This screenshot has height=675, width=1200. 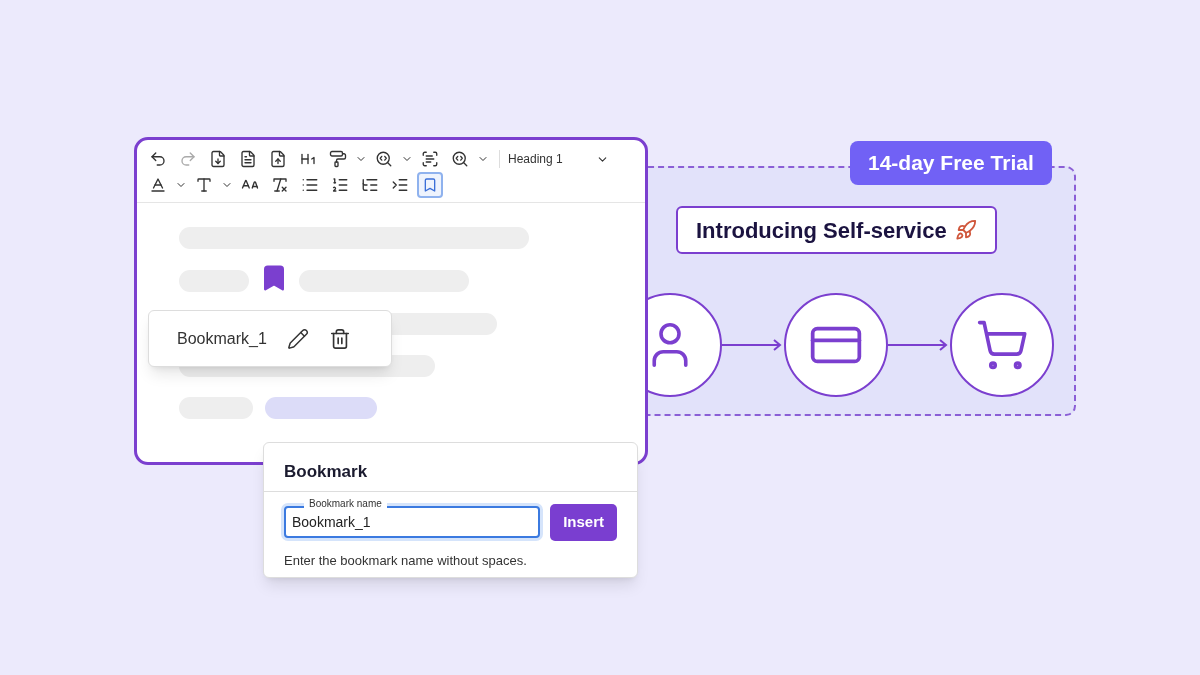 I want to click on delete-icon, so click(x=339, y=338).